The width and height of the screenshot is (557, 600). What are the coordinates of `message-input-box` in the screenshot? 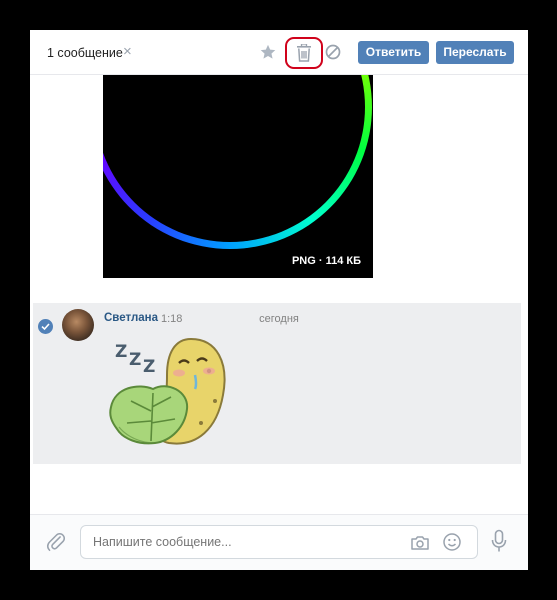 It's located at (279, 542).